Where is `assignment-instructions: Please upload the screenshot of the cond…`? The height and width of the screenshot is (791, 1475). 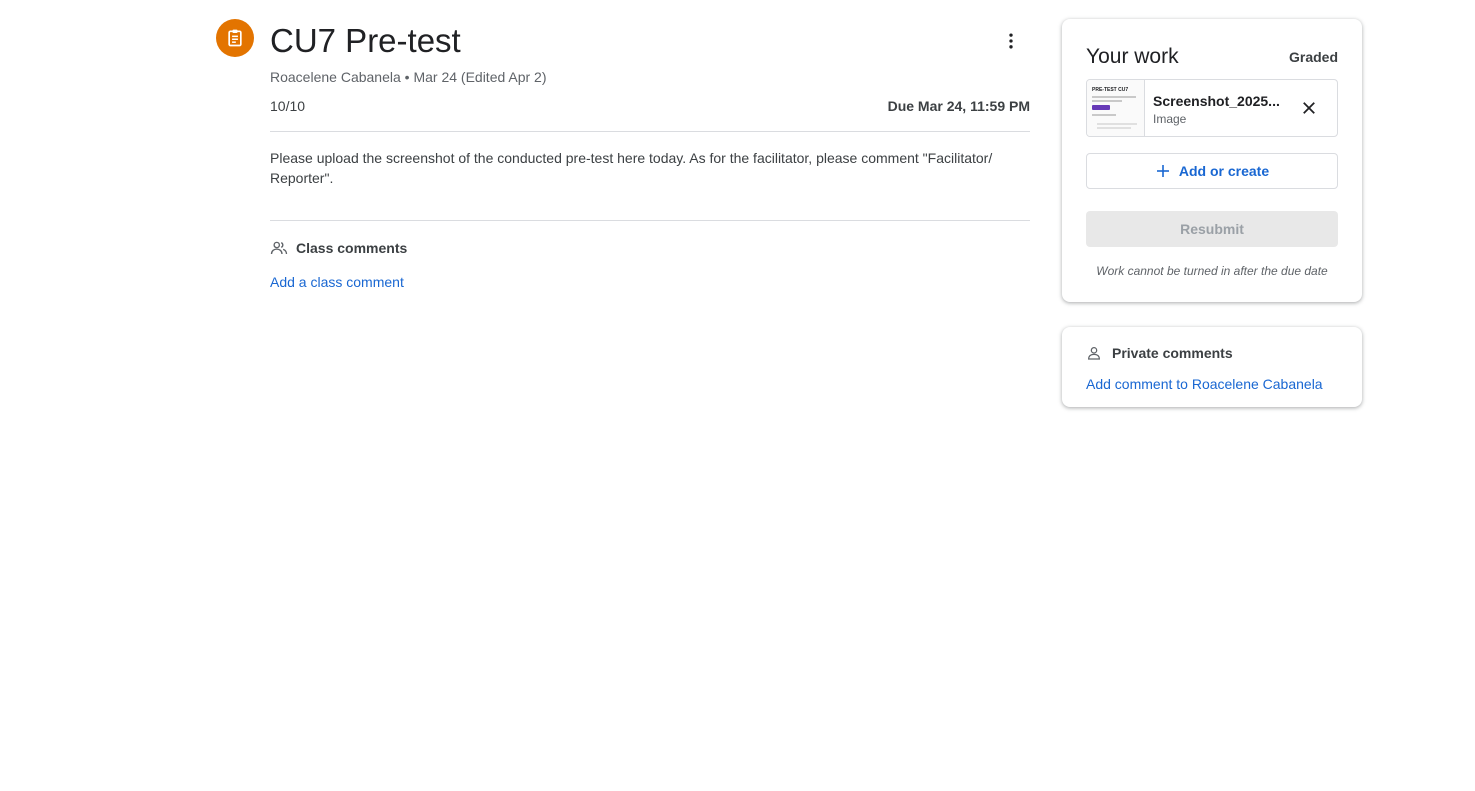
assignment-instructions: Please upload the screenshot of the cond… is located at coordinates (631, 168).